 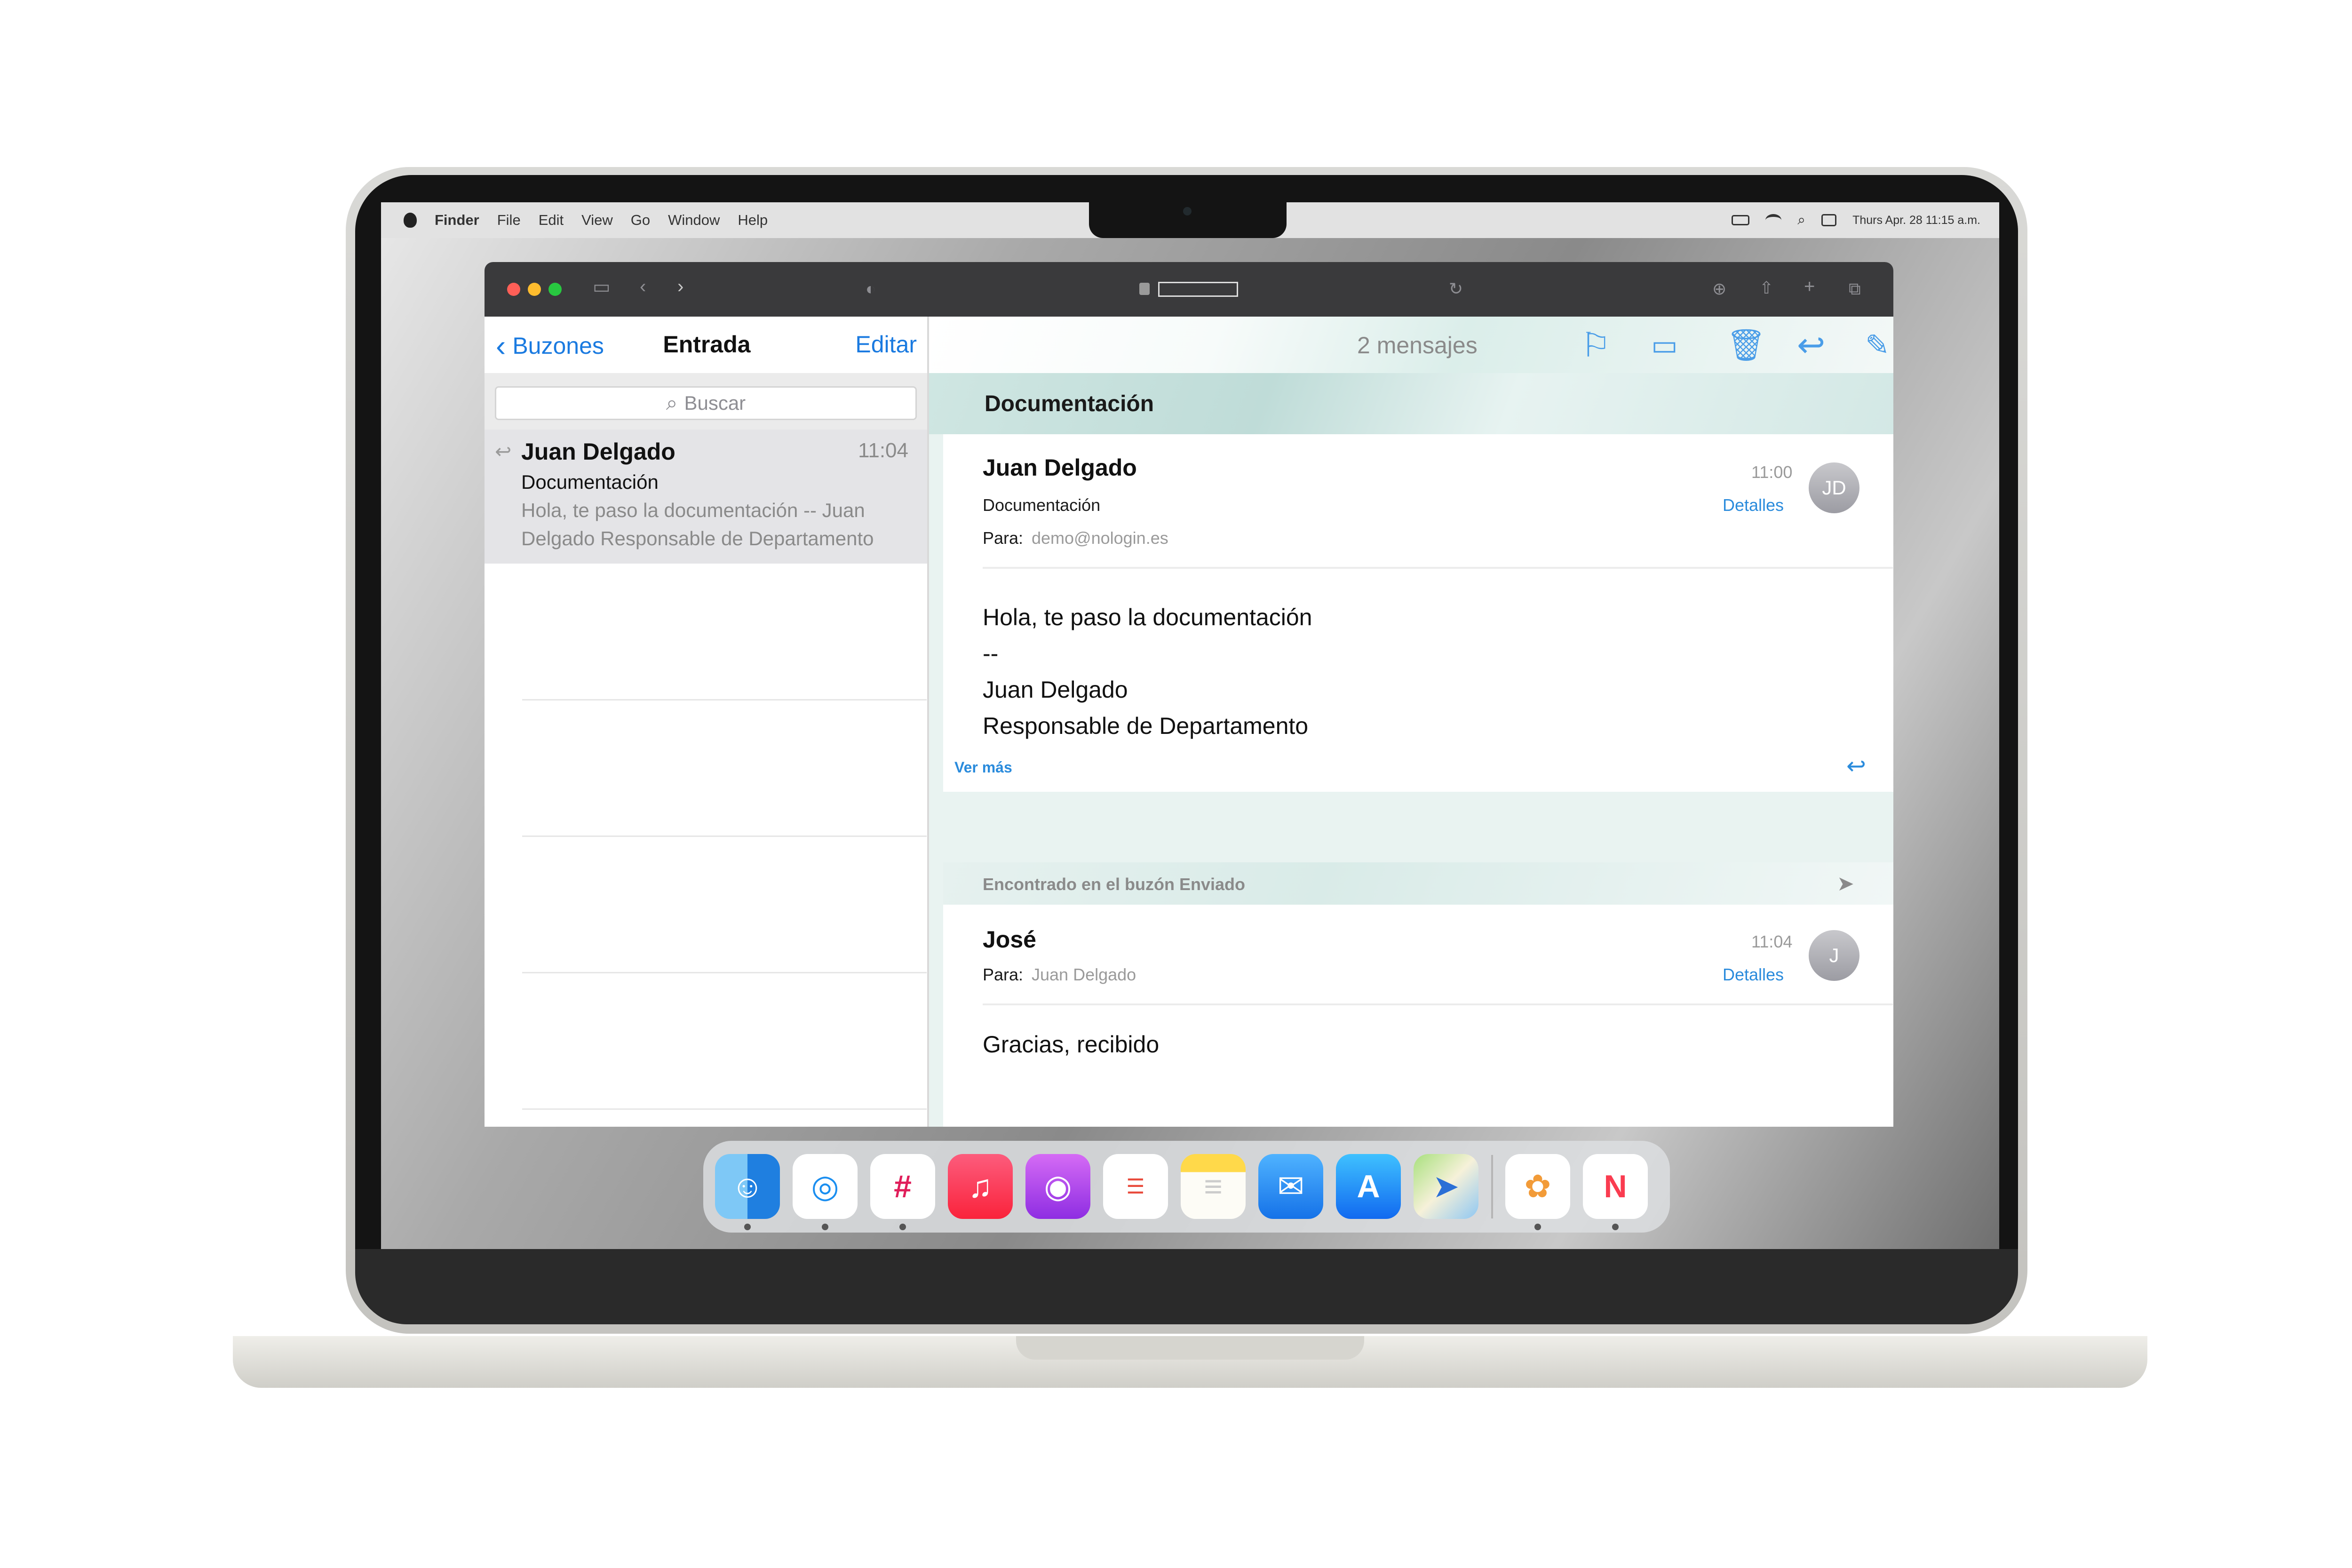 I want to click on flag-icon: ⚐, so click(x=1596, y=345).